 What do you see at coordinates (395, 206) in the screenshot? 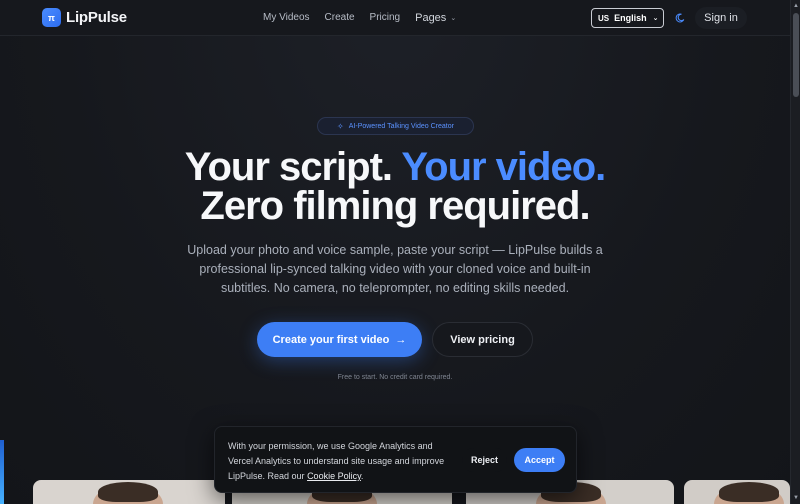
I see `headline-line2: Zero filming required.` at bounding box center [395, 206].